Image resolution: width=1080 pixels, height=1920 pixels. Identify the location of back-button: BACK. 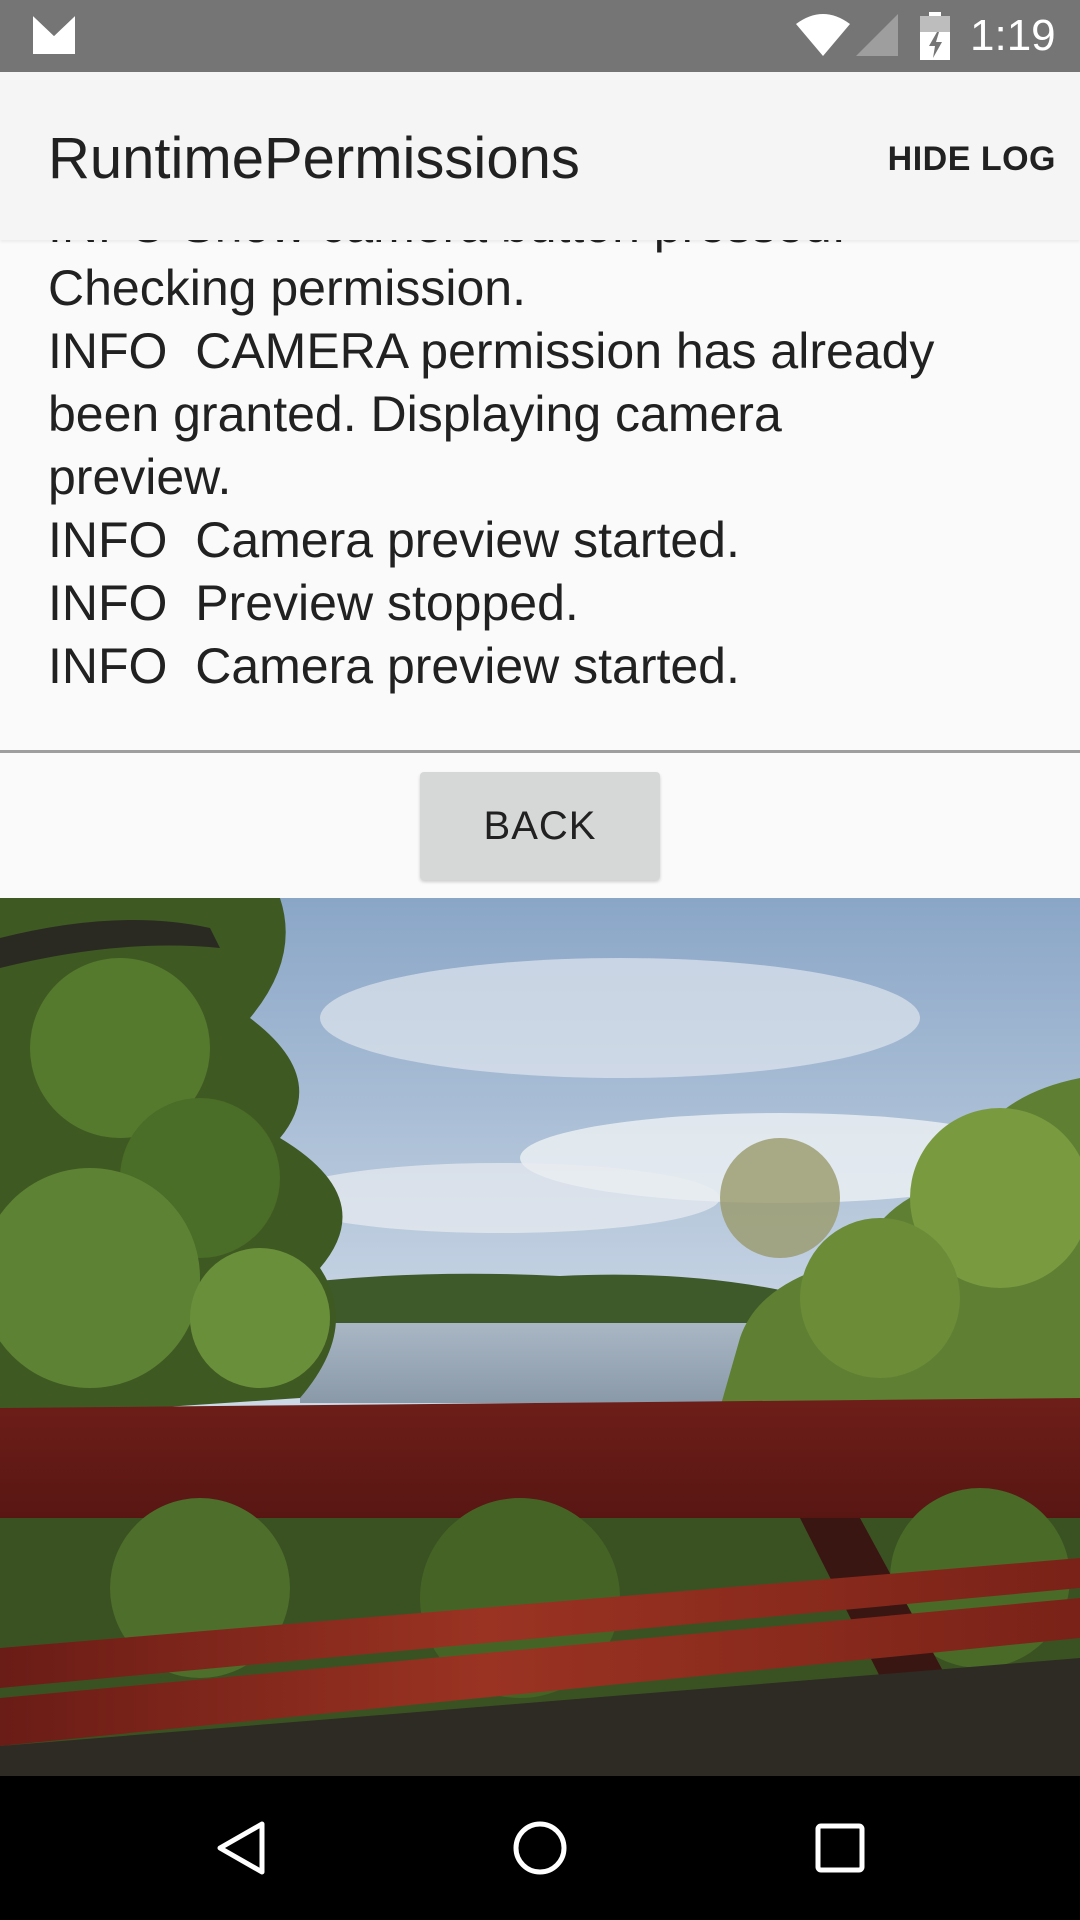
(540, 826).